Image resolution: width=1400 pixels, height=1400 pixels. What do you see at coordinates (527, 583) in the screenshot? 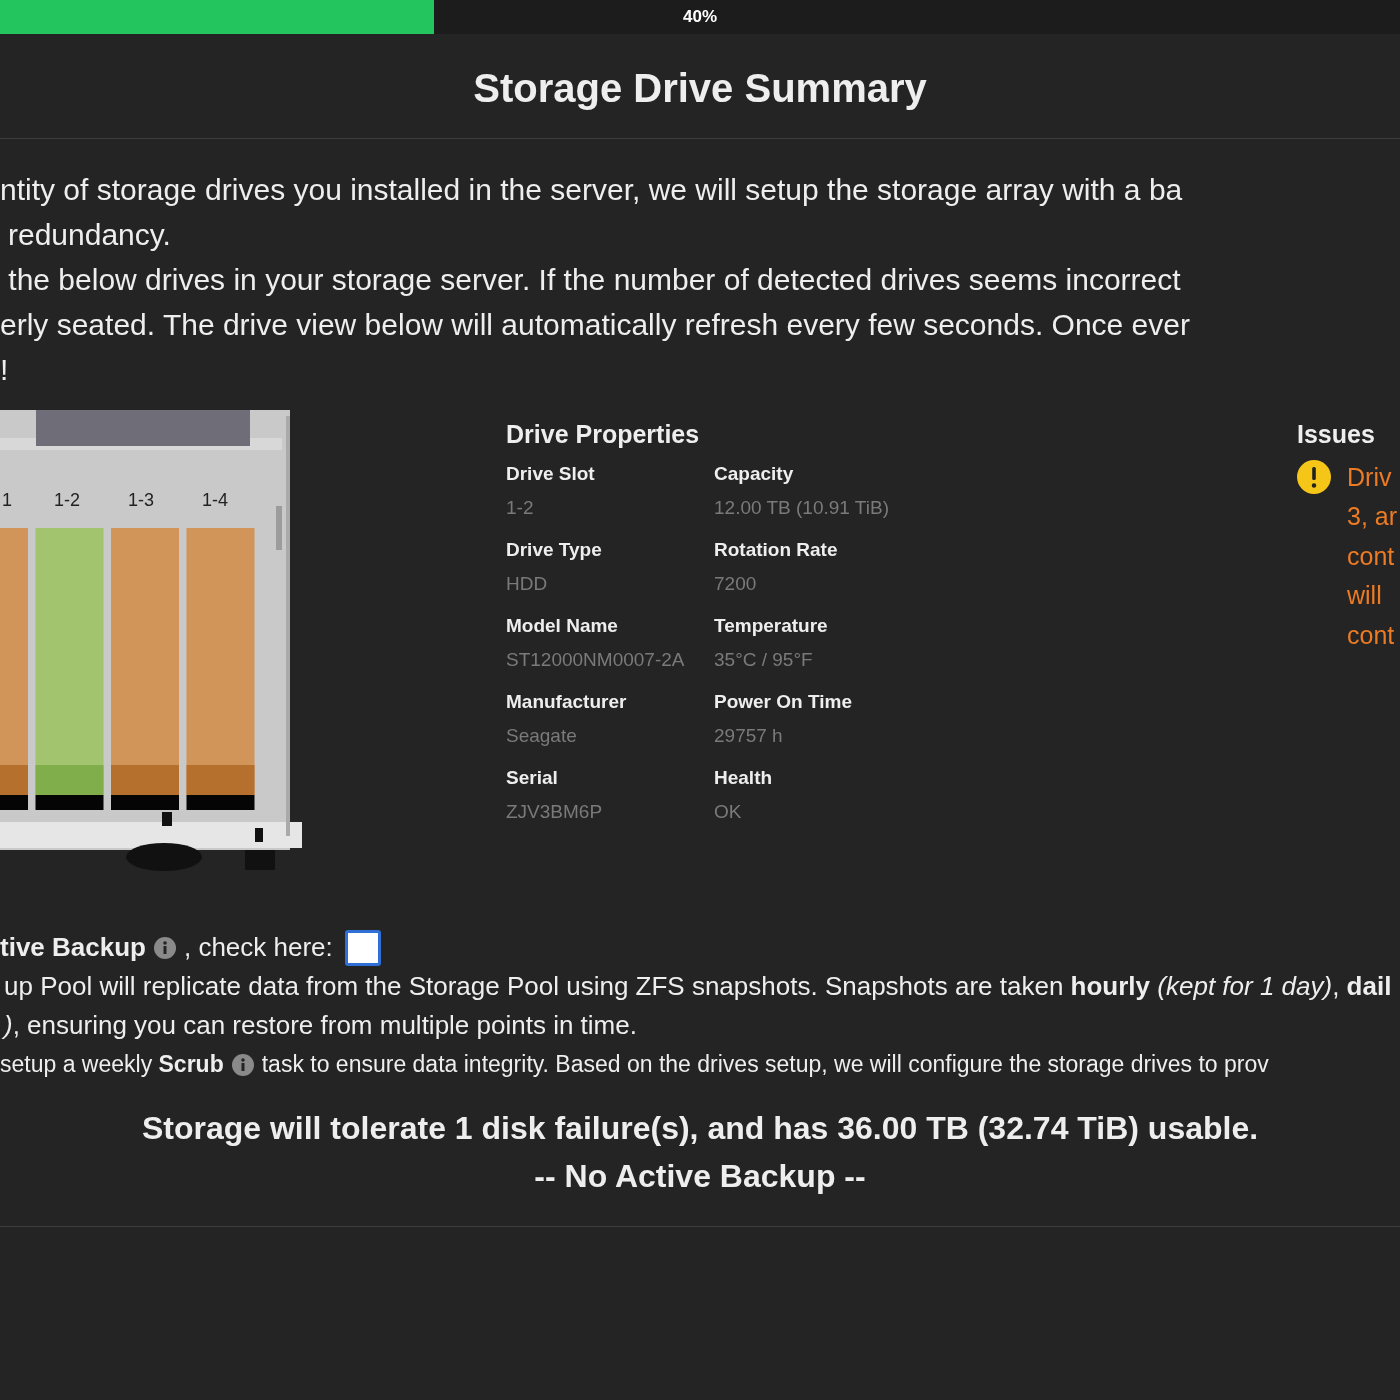
I see `property-value: HDD` at bounding box center [527, 583].